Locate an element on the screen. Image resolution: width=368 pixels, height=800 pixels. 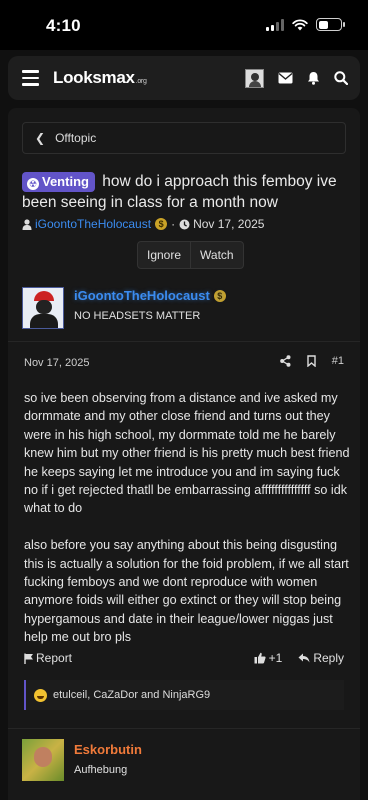
thread-meta: iGoontoTheHolocaust $ · Nov 17, 2025 is located at coordinates (143, 224).